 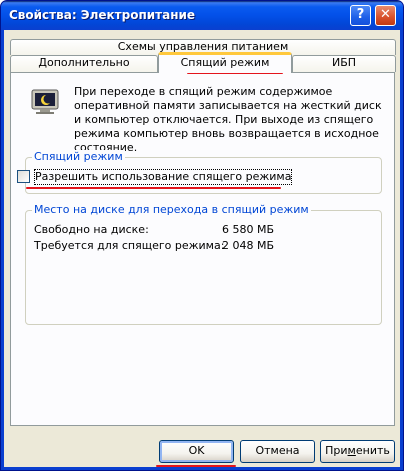 What do you see at coordinates (344, 63) in the screenshot?
I see `tab-ups: ИБП` at bounding box center [344, 63].